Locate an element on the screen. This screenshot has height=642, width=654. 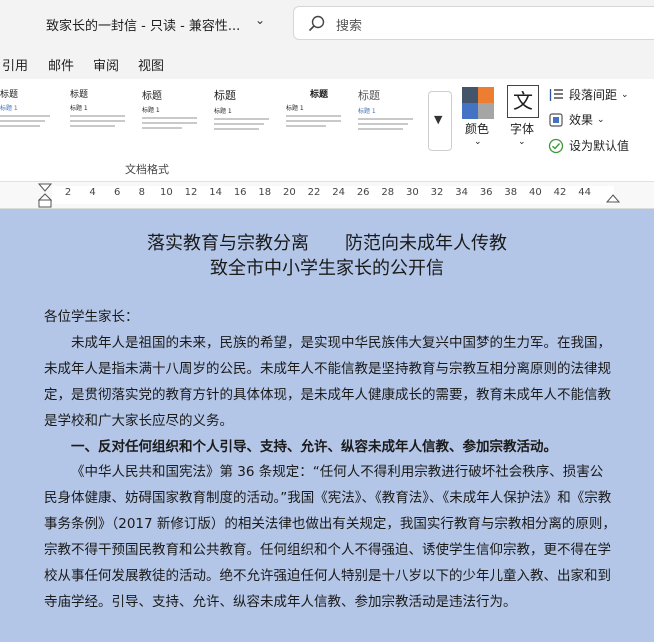
paragraph-spacing-button: 段落间距 ⌄ is located at coordinates (588, 94).